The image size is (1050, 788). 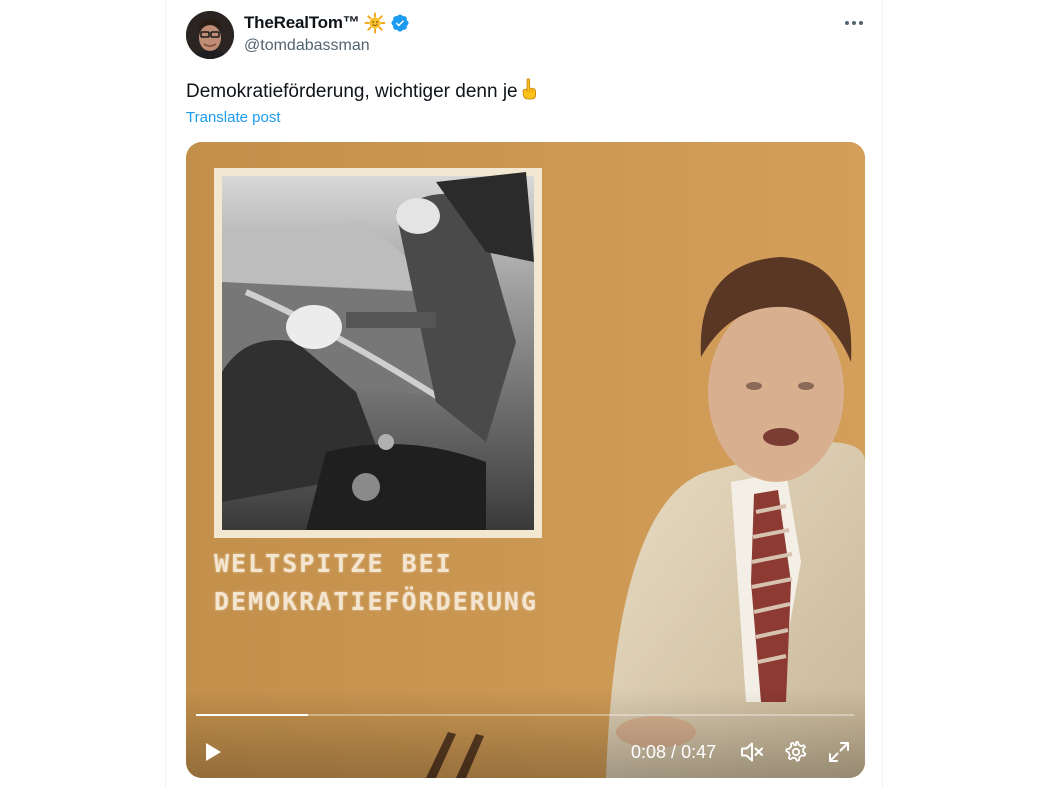 I want to click on fullscreen-button, so click(x=839, y=752).